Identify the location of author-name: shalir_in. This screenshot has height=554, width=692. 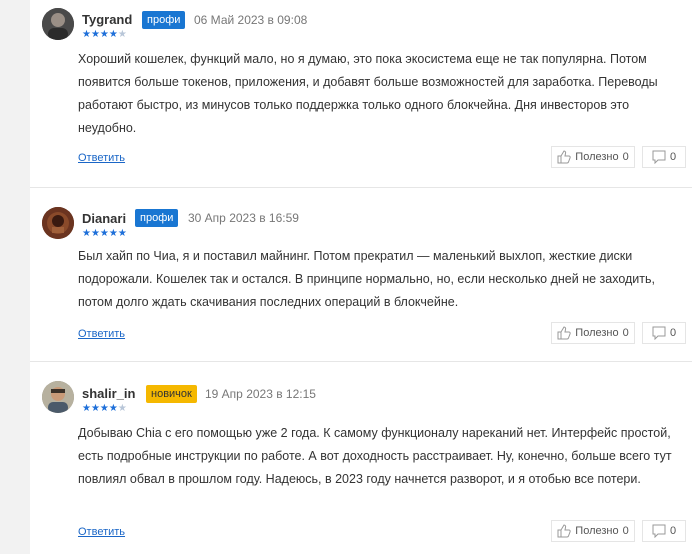
(108, 393).